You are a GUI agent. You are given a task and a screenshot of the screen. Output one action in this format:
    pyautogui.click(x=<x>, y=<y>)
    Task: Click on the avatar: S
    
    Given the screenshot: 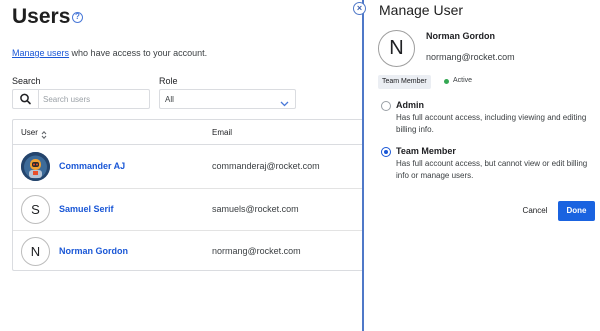 What is the action you would take?
    pyautogui.click(x=35, y=209)
    